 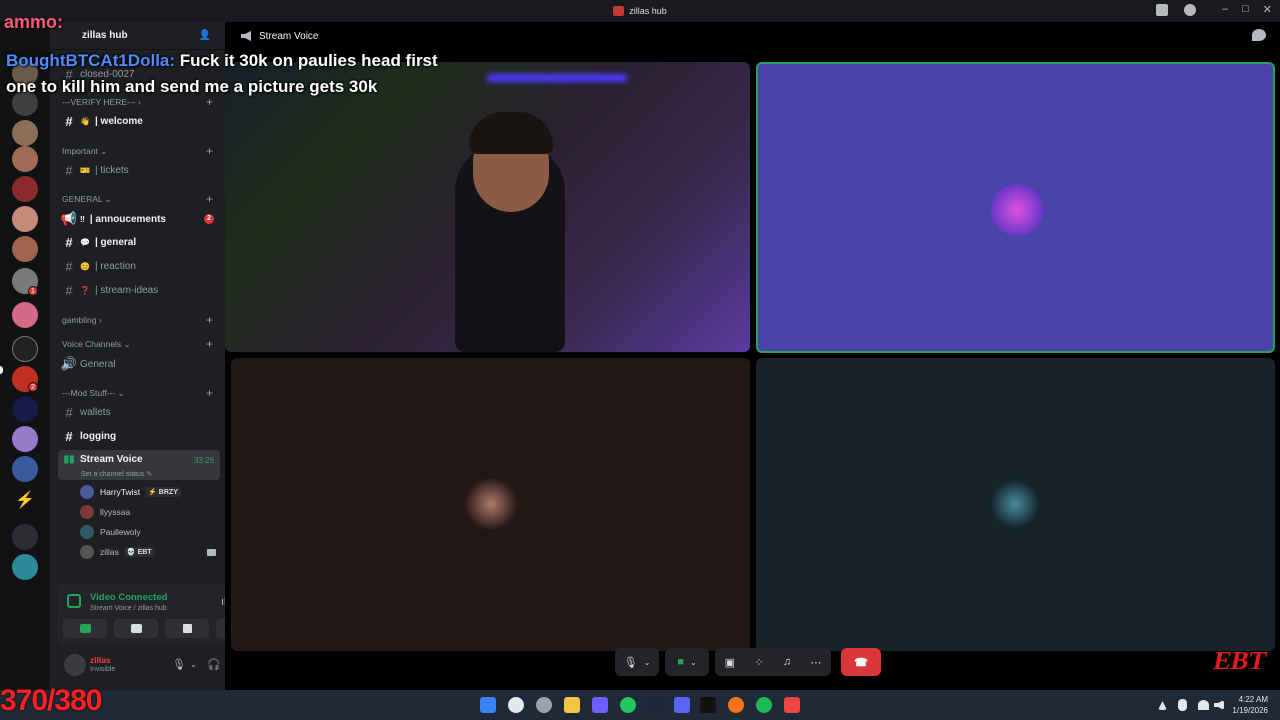 I want to click on inbox-icon, so click(x=1162, y=10).